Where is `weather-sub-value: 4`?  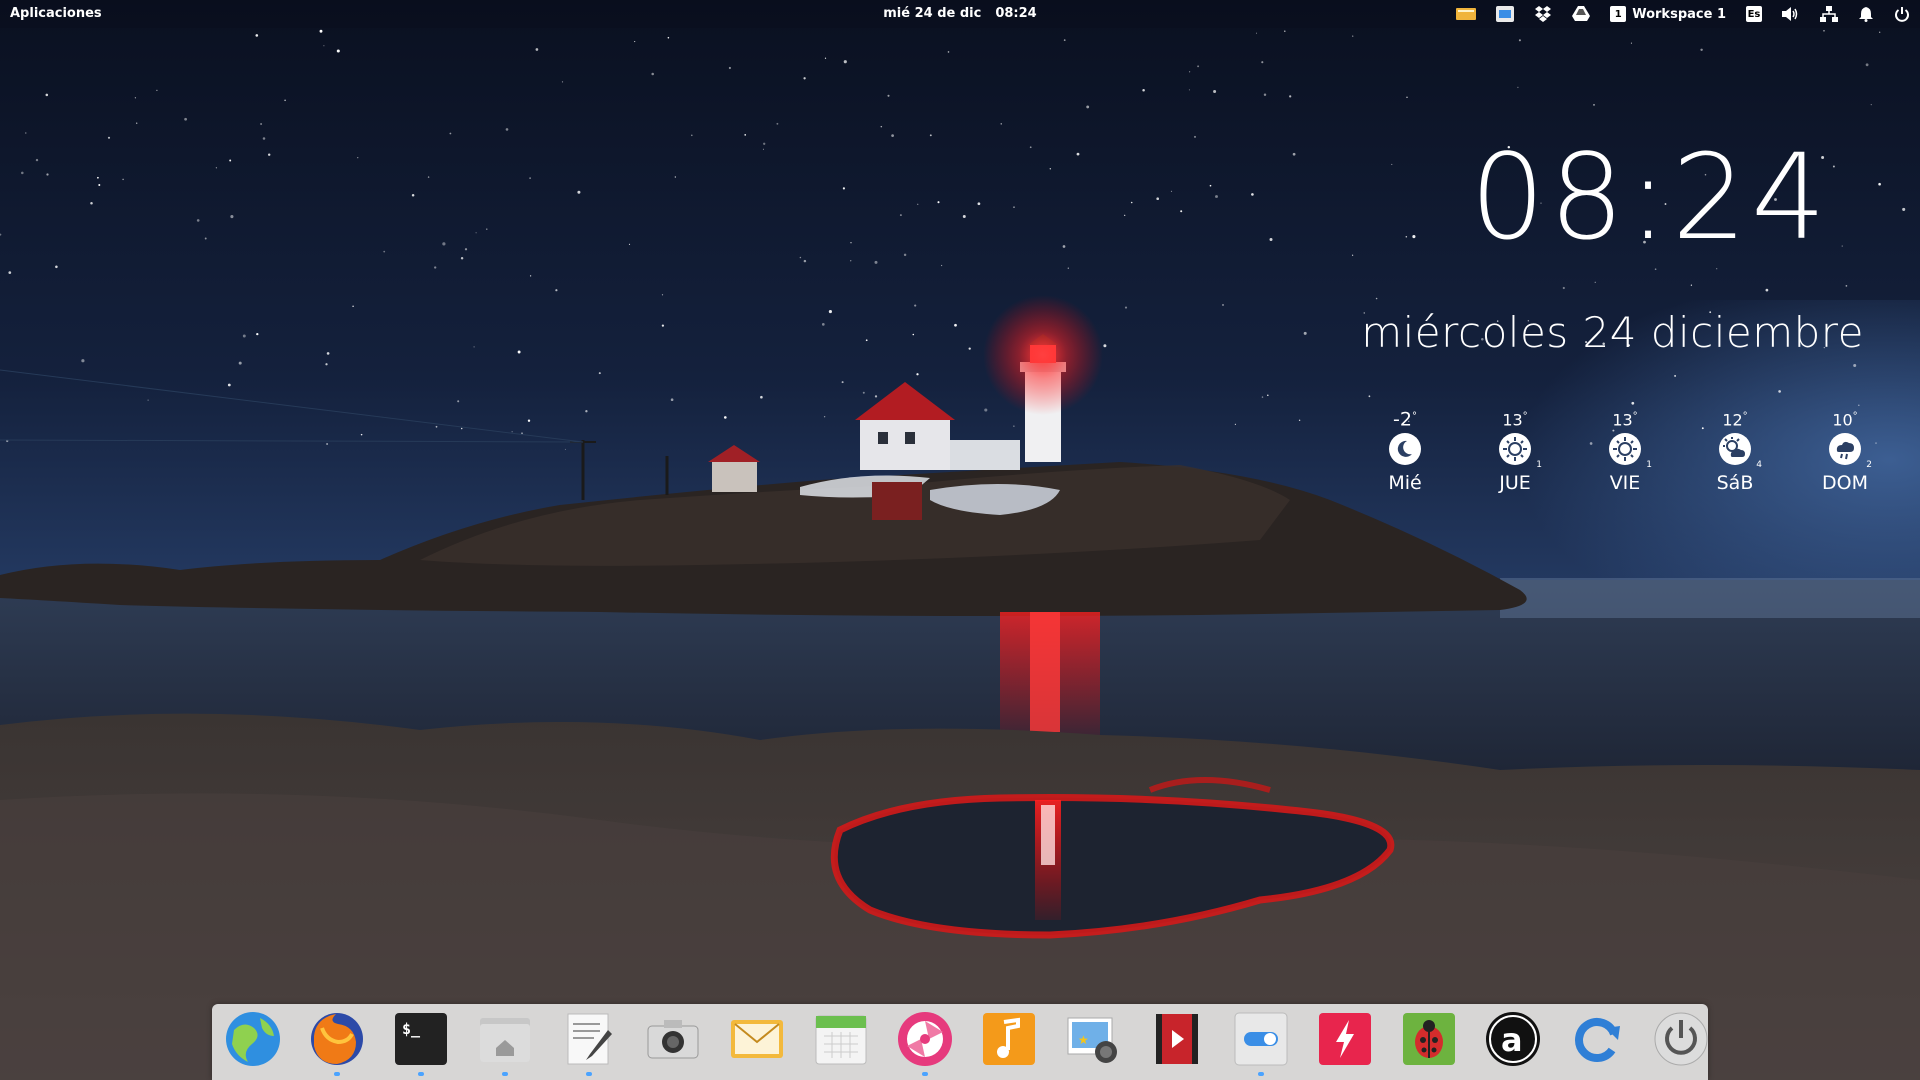 weather-sub-value: 4 is located at coordinates (1759, 465).